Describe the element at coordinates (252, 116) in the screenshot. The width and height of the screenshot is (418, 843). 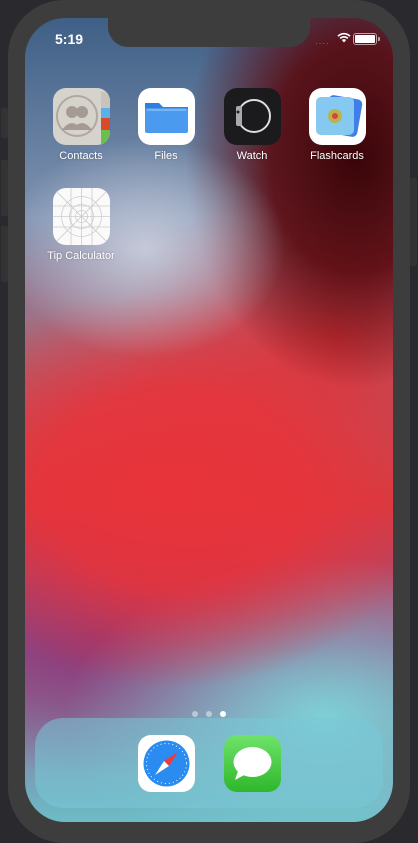
I see `watch-icon` at that location.